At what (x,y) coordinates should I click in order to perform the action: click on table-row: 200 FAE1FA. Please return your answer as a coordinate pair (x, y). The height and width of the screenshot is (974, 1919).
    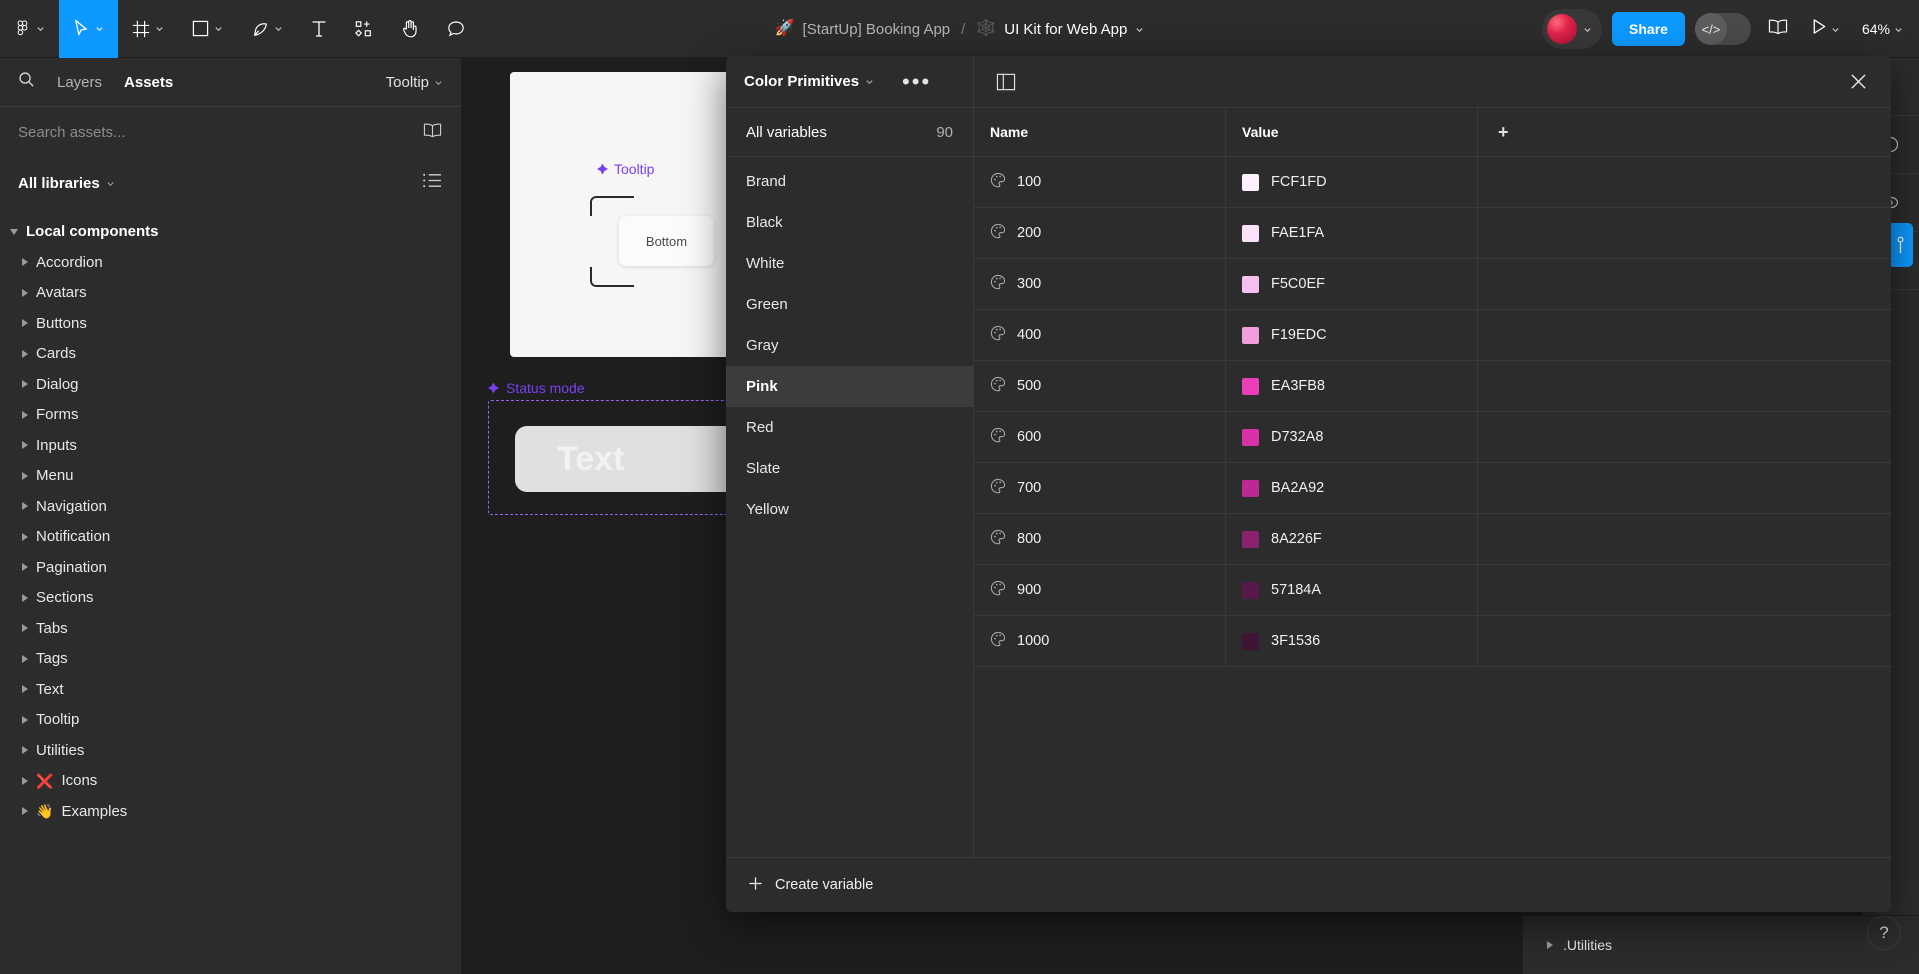
    Looking at the image, I should click on (1432, 233).